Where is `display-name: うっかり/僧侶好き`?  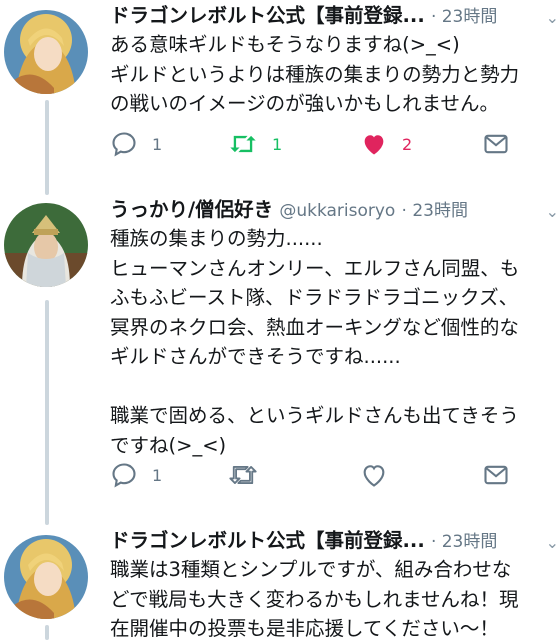 display-name: うっかり/僧侶好き is located at coordinates (191, 209).